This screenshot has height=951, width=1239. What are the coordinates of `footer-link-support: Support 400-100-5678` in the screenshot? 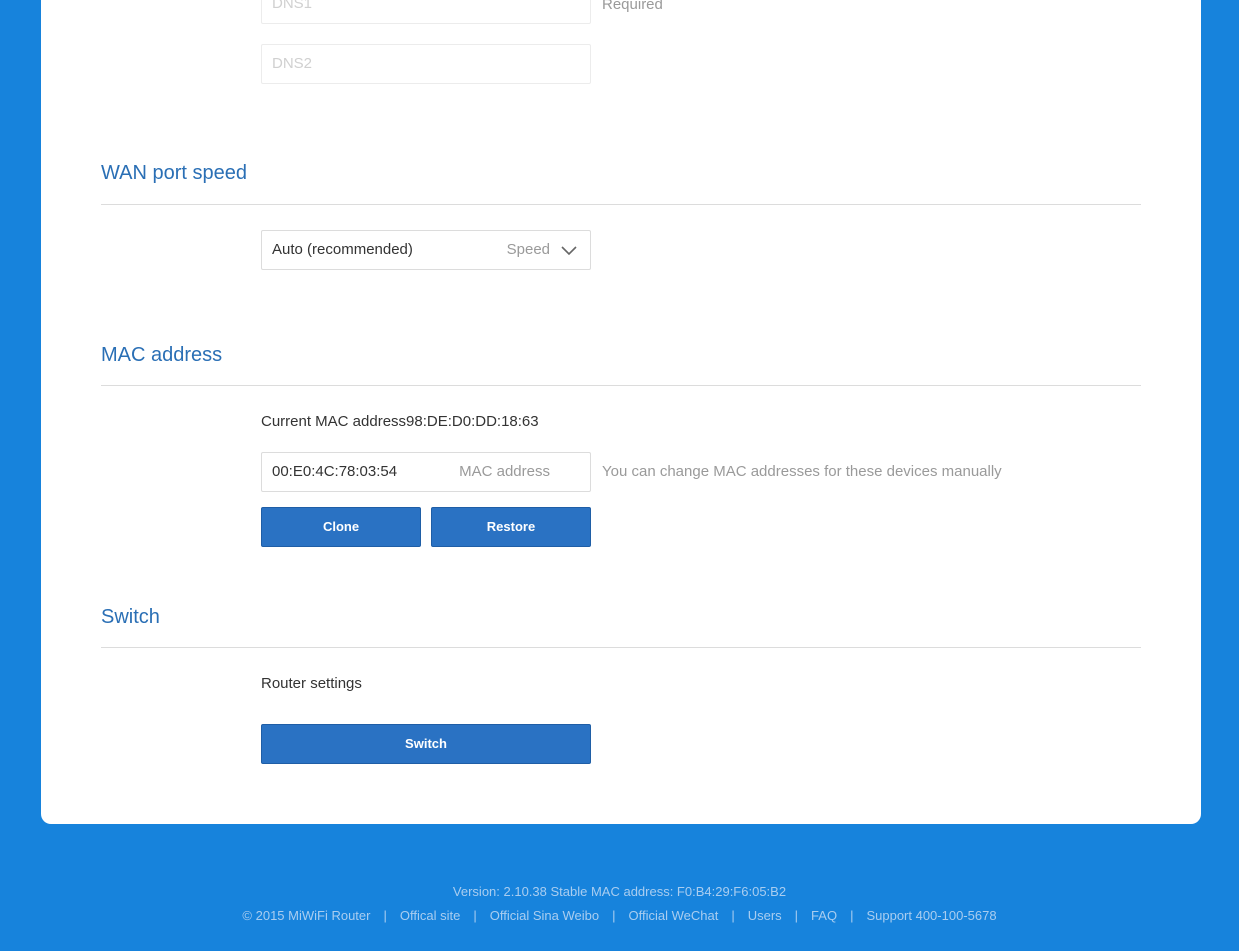 It's located at (931, 915).